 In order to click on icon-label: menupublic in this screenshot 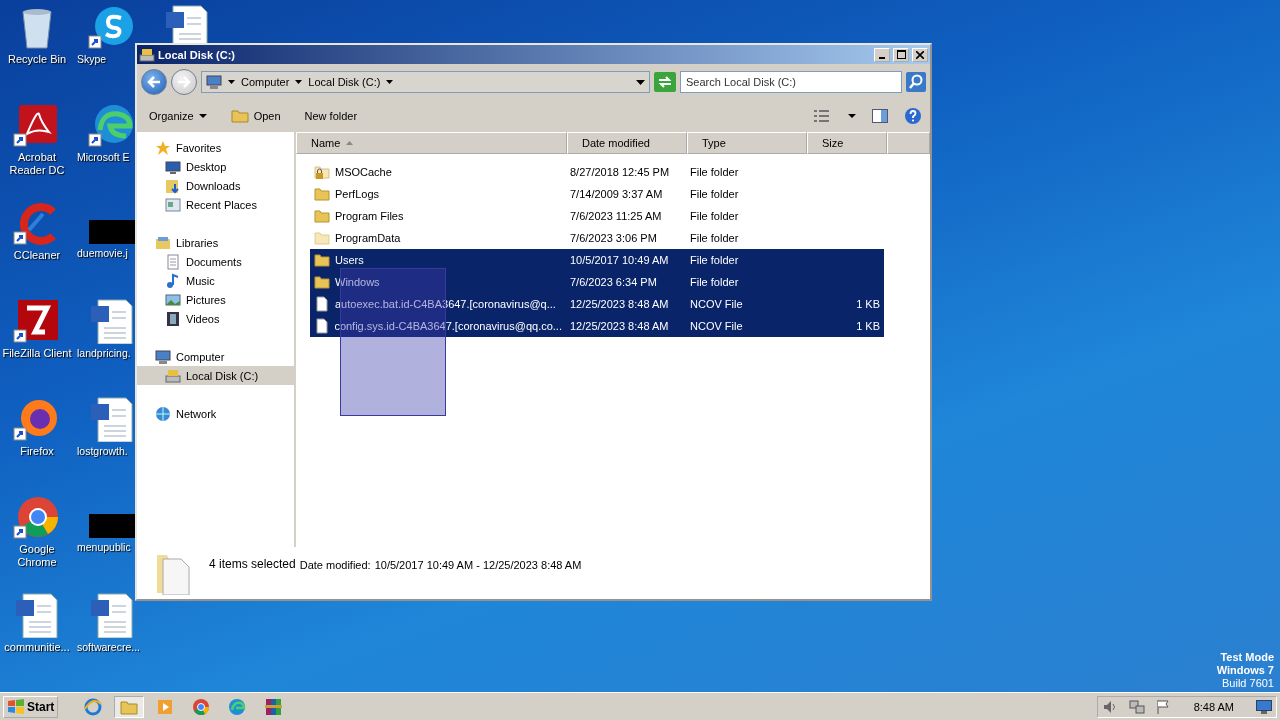, I will do `click(104, 547)`.